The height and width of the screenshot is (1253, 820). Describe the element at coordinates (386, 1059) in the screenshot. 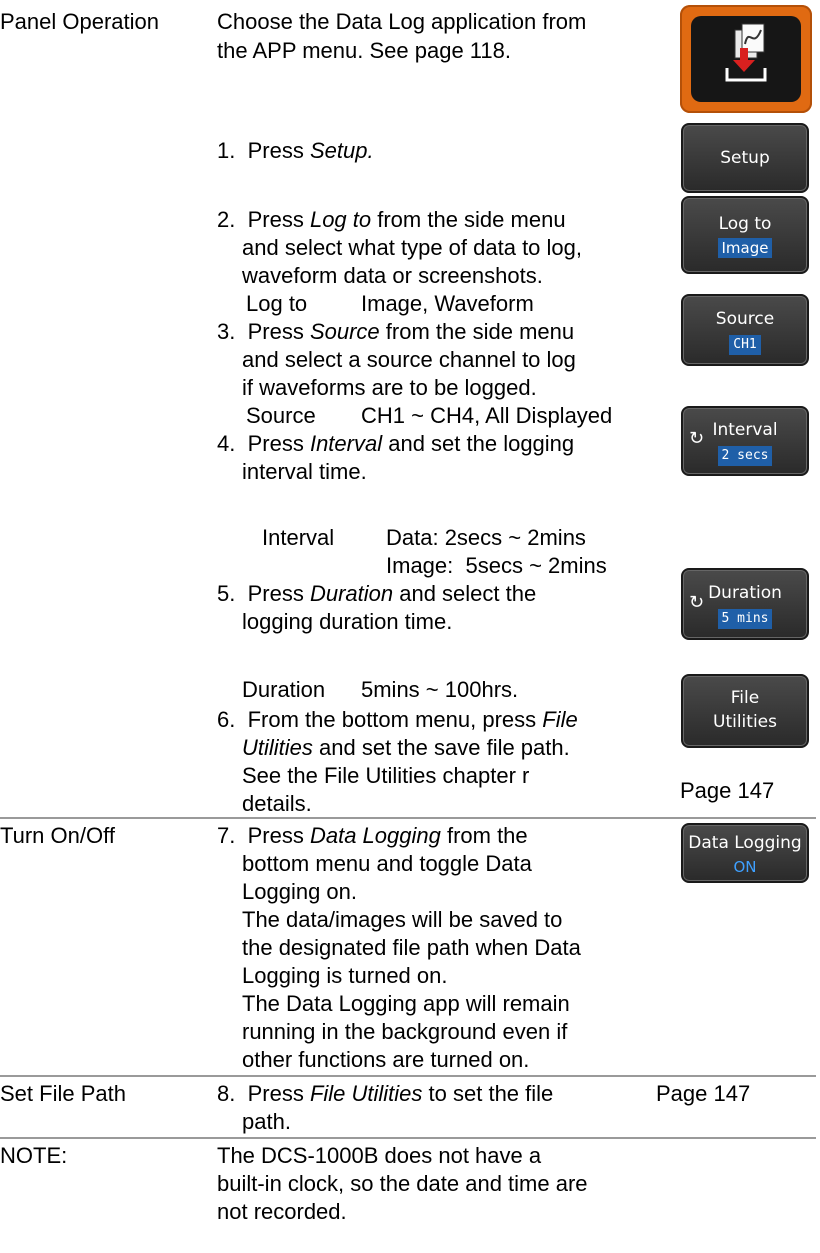

I see `step-7-line: other functions are turned on.` at that location.